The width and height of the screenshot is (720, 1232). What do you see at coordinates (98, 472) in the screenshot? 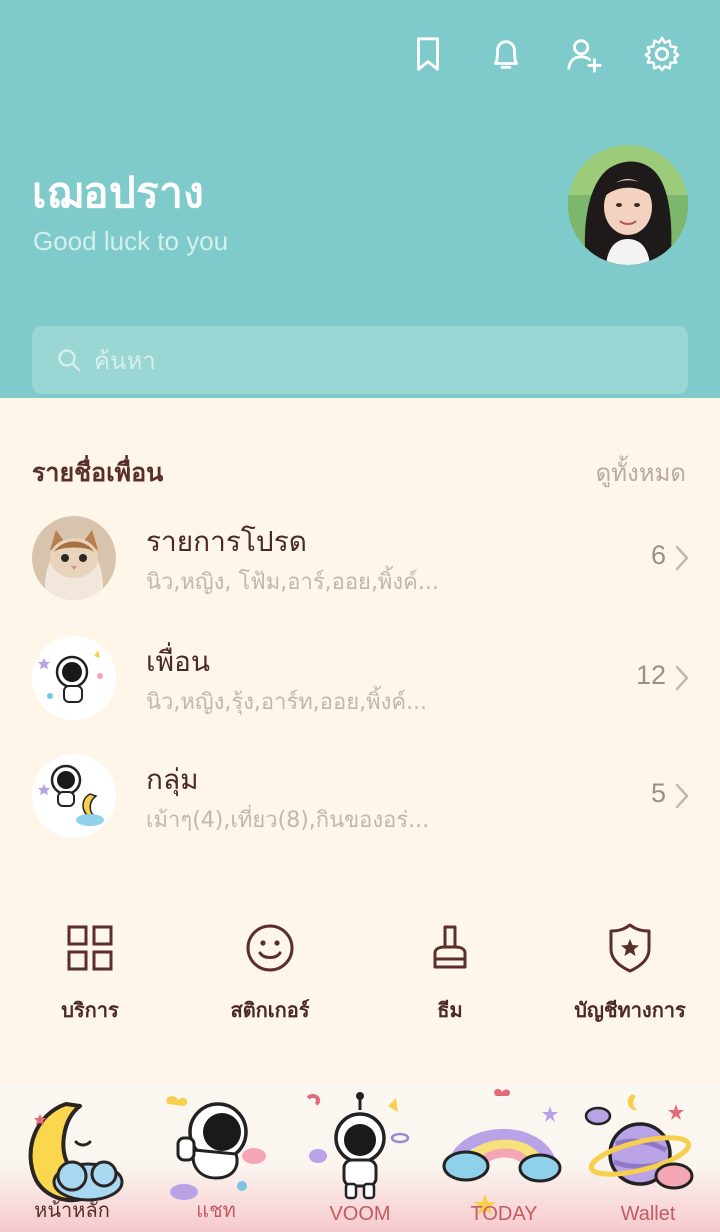
I see `friends-section-title: รายชื่อเพื่อน` at bounding box center [98, 472].